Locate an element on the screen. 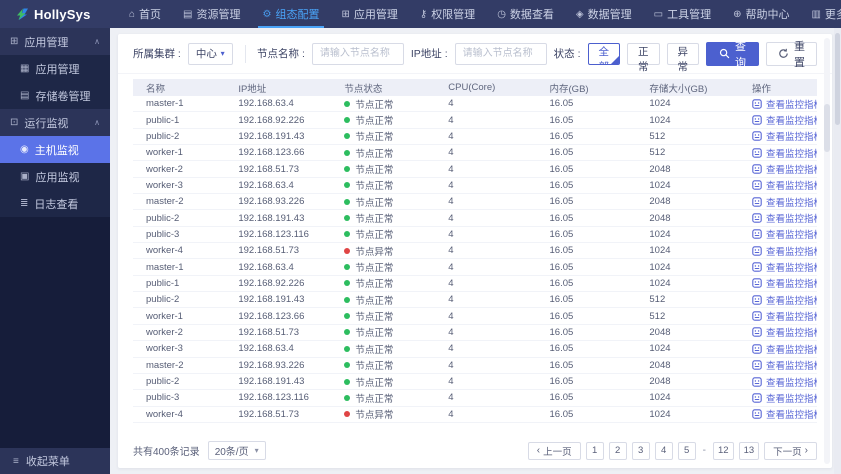 The width and height of the screenshot is (841, 474). collapse-menu-button: ≡ 收起菜单 is located at coordinates (55, 461).